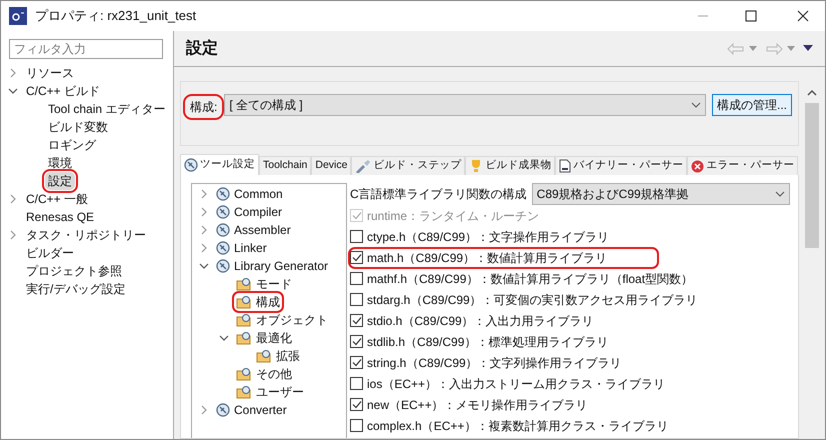  What do you see at coordinates (50, 253) in the screenshot?
I see `sidebar-item: ビルダー` at bounding box center [50, 253].